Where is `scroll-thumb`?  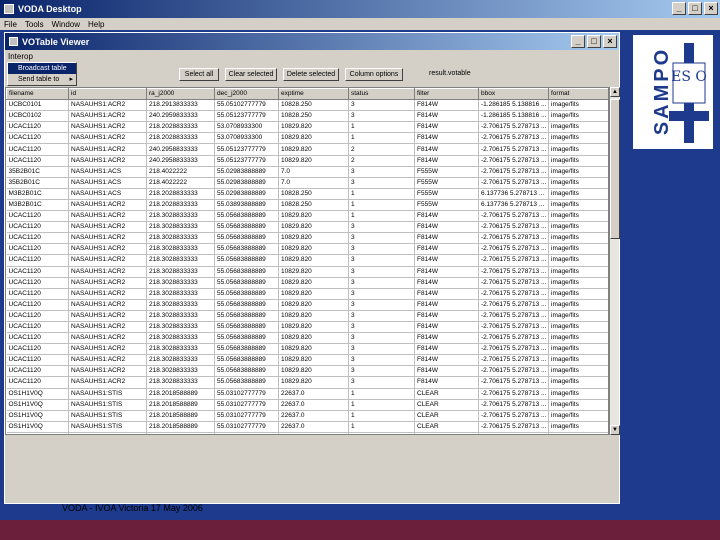
scroll-thumb is located at coordinates (615, 169).